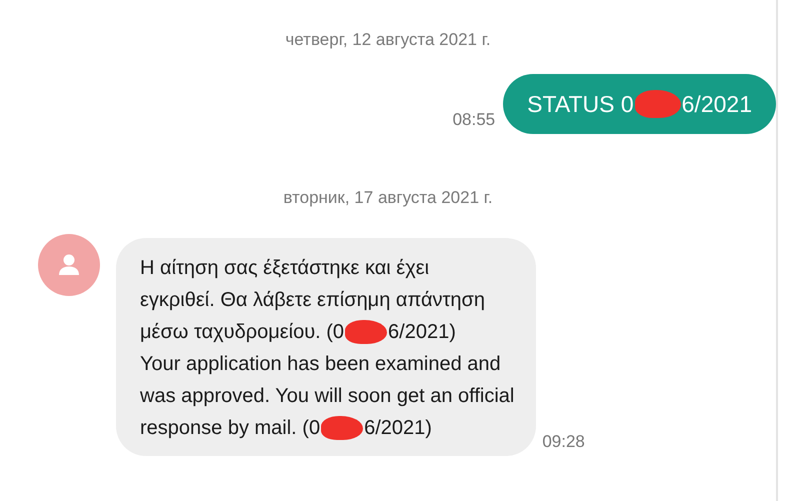  I want to click on message-text: STATUS 0, so click(580, 104).